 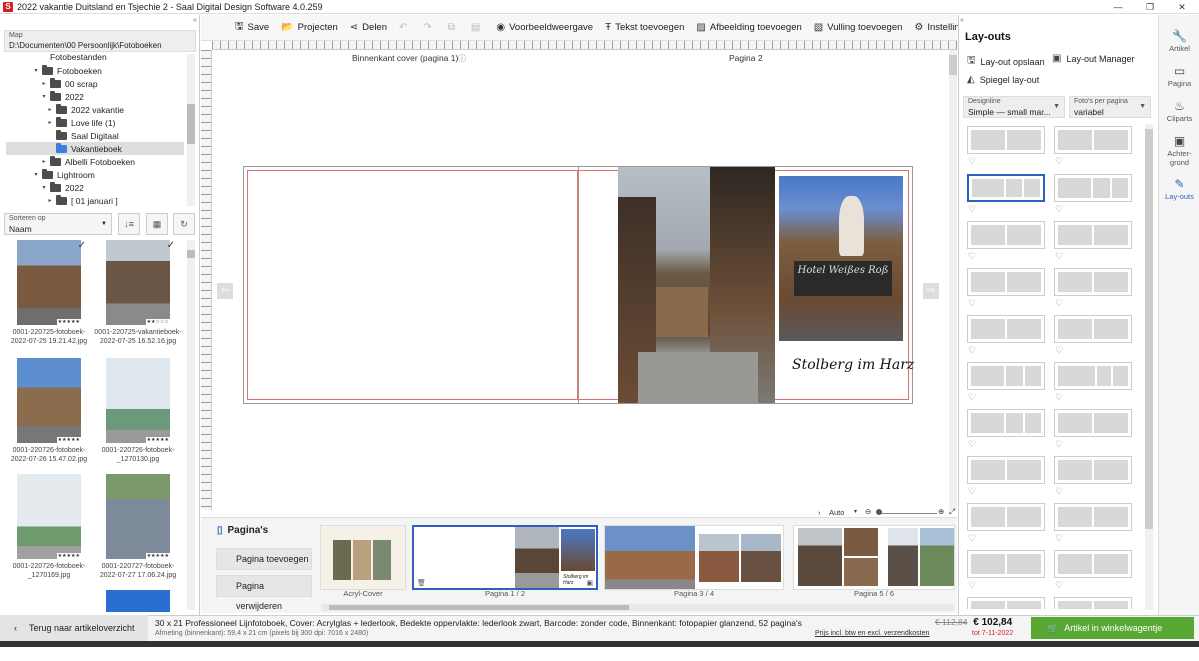 What do you see at coordinates (858, 27) in the screenshot?
I see `add-fill-button: ▧ Vulling toevoegen` at bounding box center [858, 27].